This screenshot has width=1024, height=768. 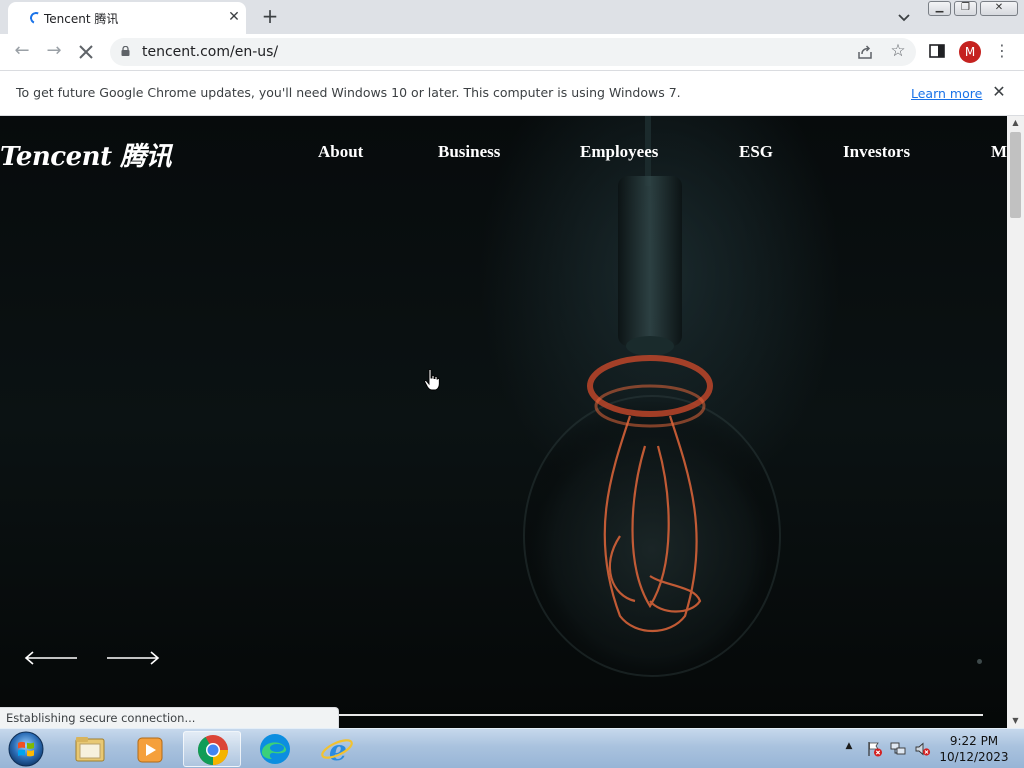 What do you see at coordinates (149, 749) in the screenshot?
I see `media-player-icon` at bounding box center [149, 749].